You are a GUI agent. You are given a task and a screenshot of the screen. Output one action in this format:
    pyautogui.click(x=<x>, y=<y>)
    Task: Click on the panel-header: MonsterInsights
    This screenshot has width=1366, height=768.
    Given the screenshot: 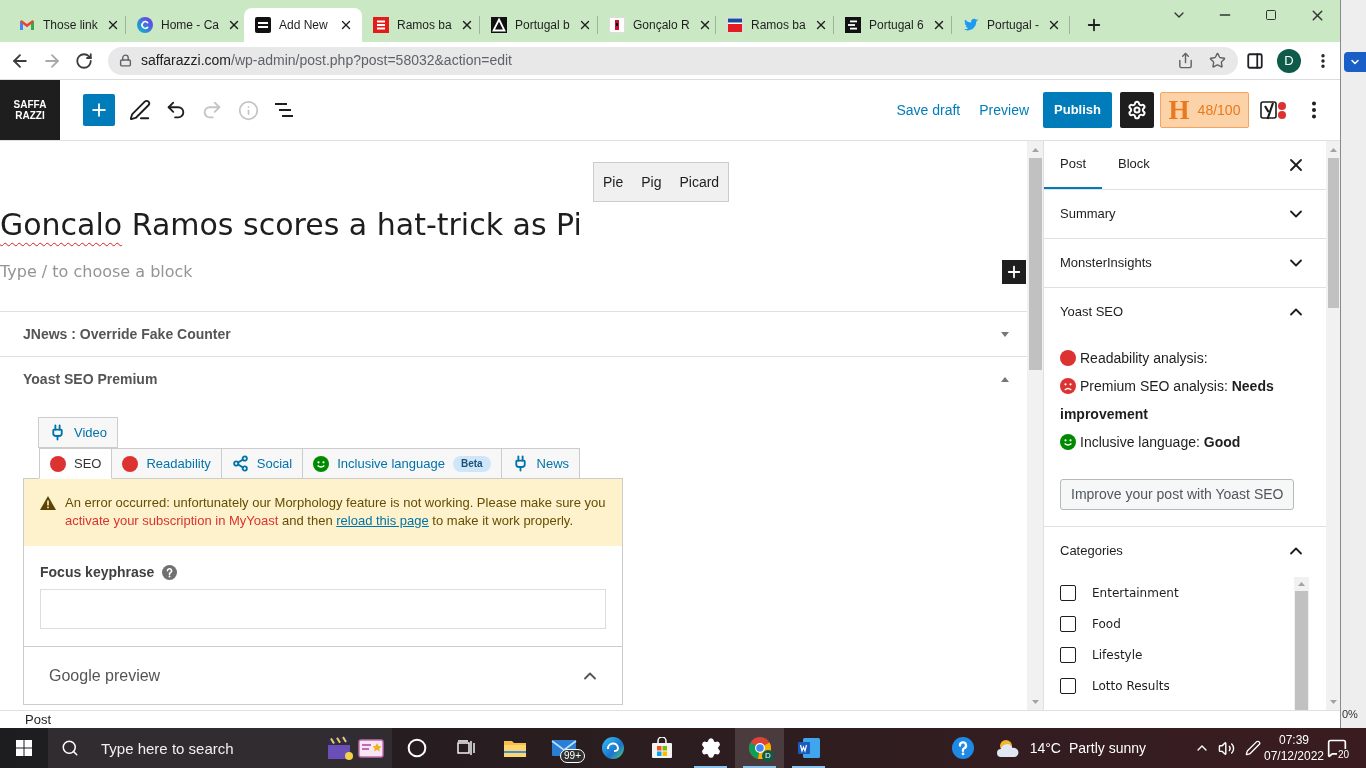 What is the action you would take?
    pyautogui.click(x=1185, y=263)
    